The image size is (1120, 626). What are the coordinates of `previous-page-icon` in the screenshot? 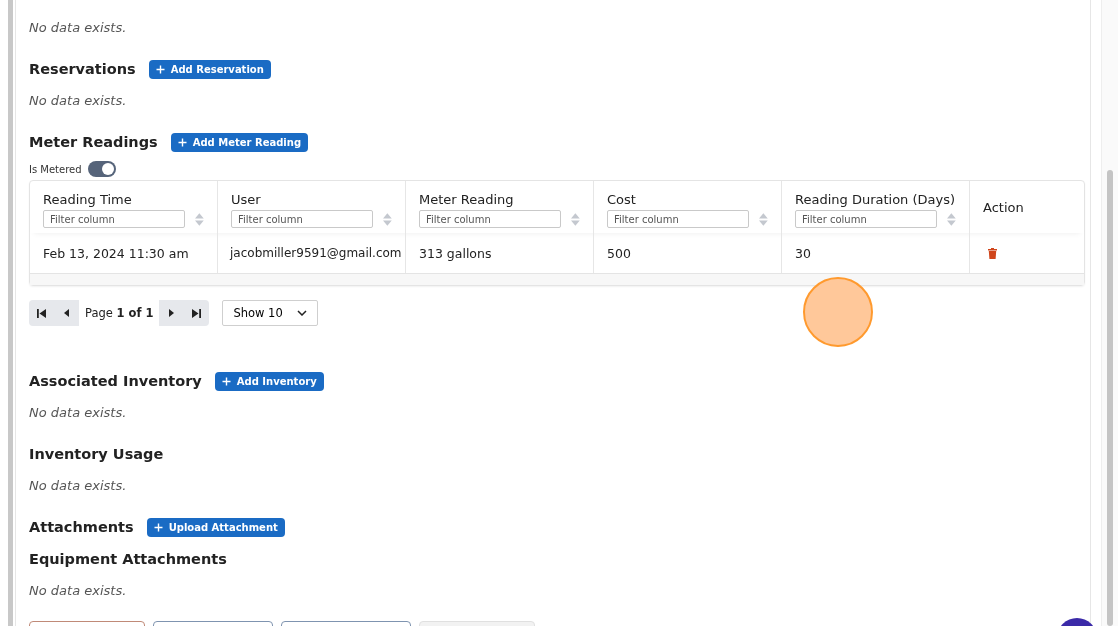 It's located at (66, 313).